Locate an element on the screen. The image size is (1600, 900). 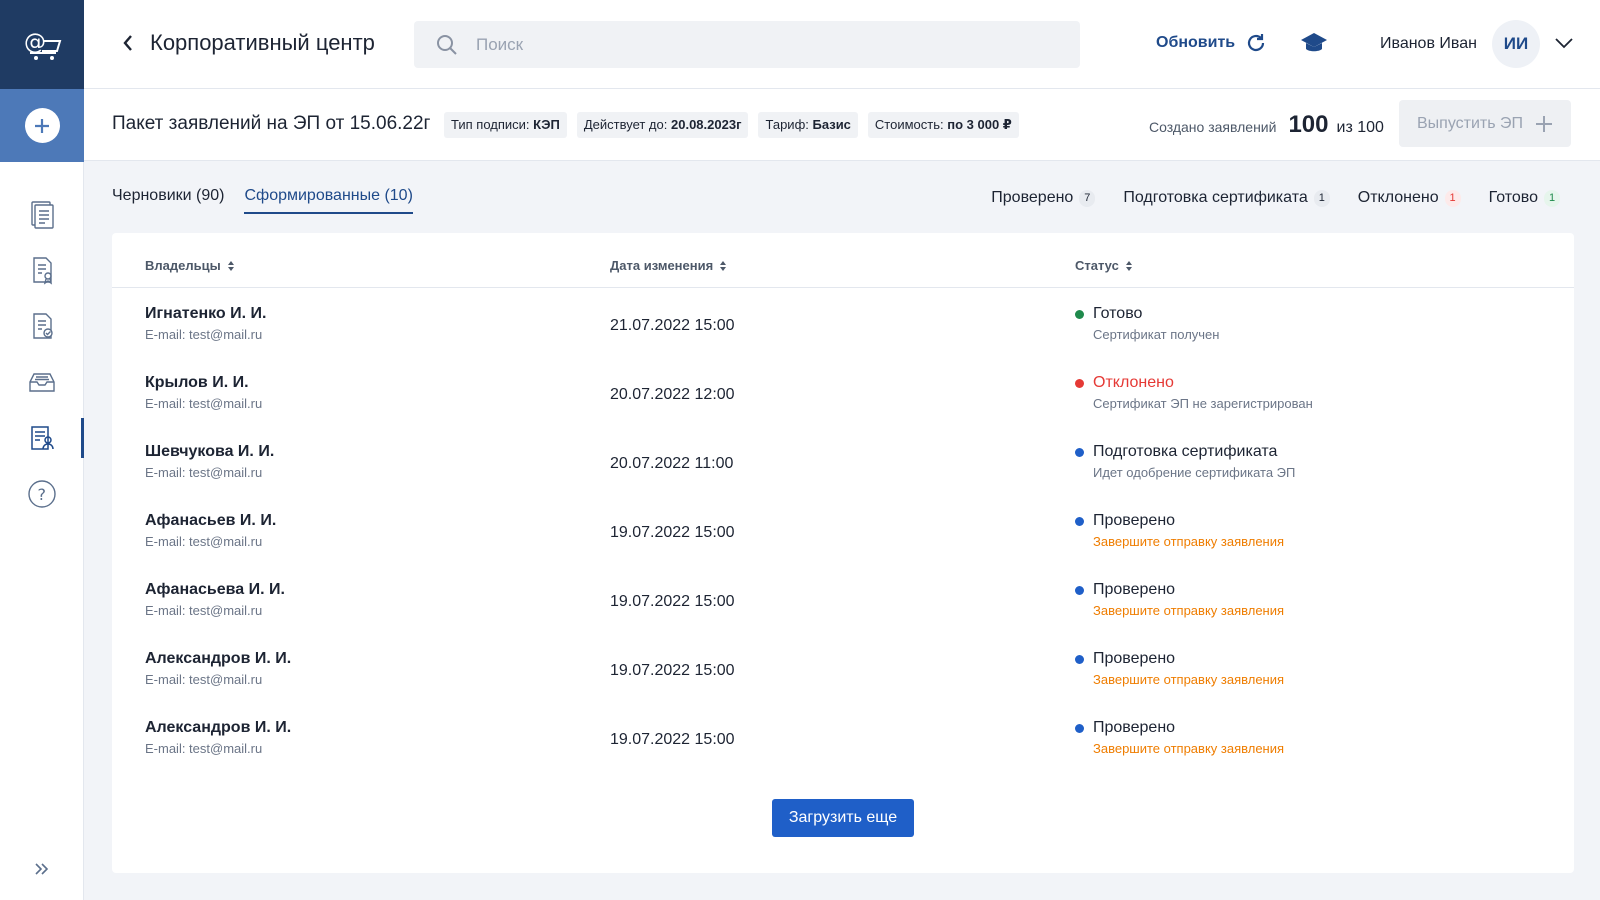
chevron-left-icon is located at coordinates (127, 43).